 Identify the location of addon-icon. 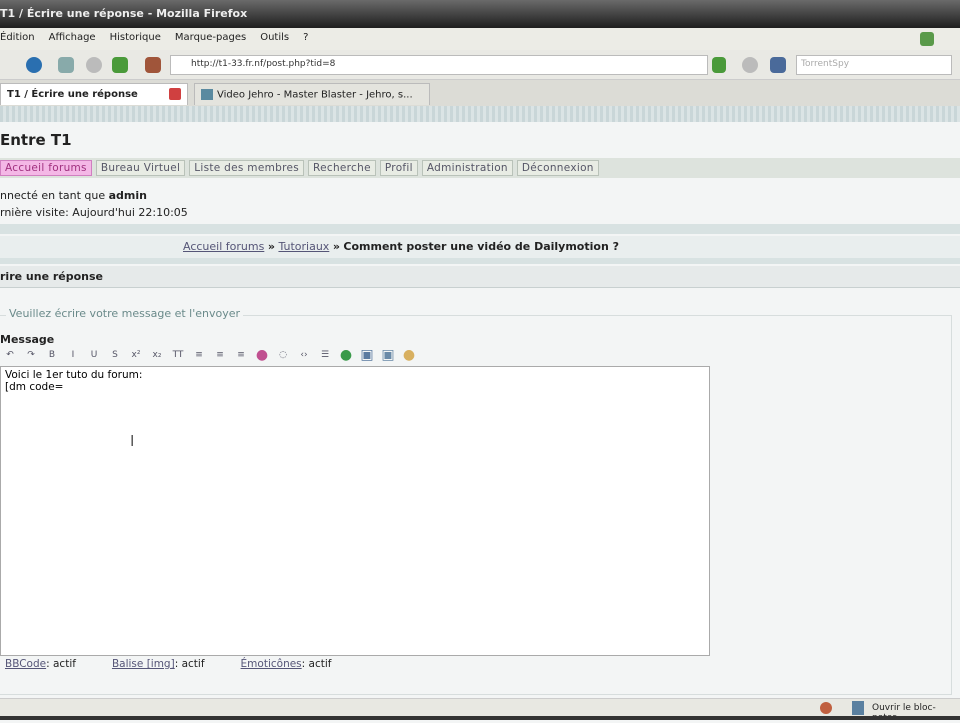
(927, 39).